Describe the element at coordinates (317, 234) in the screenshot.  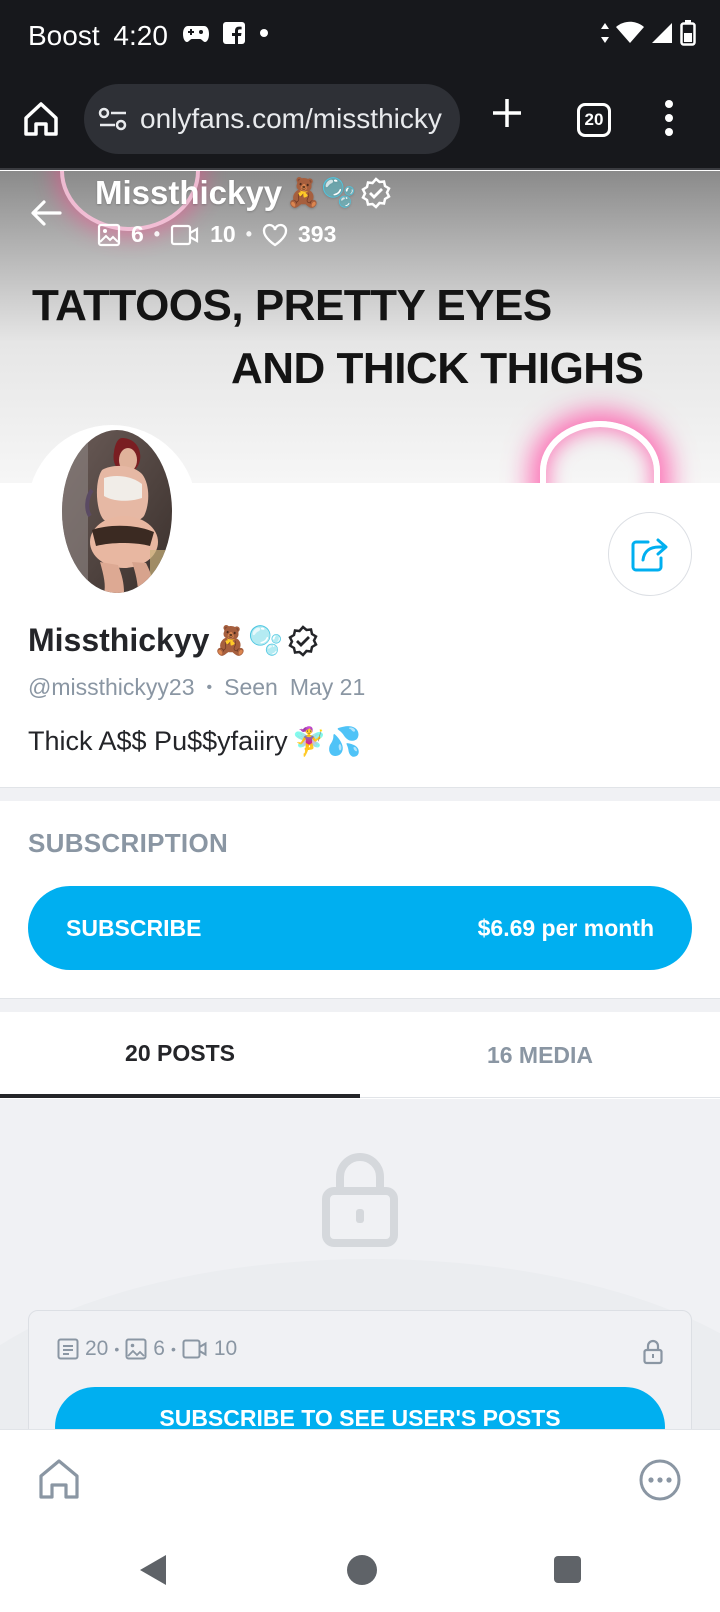
I see `header-likes-count: 393` at that location.